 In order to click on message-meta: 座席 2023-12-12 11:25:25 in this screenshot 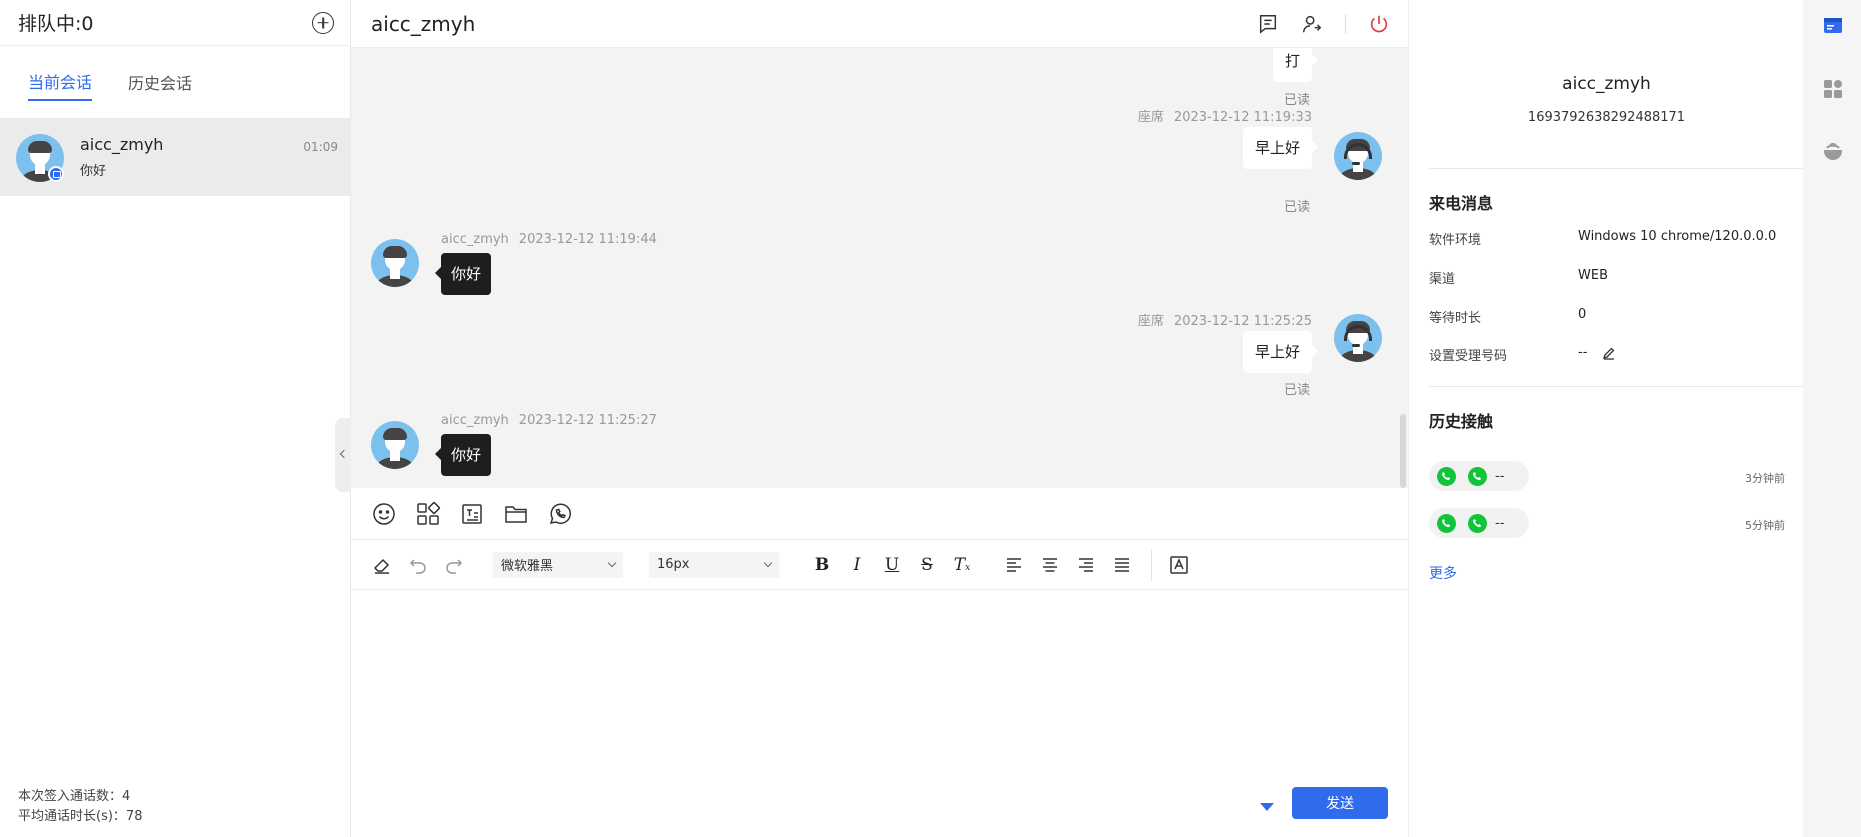, I will do `click(1225, 319)`.